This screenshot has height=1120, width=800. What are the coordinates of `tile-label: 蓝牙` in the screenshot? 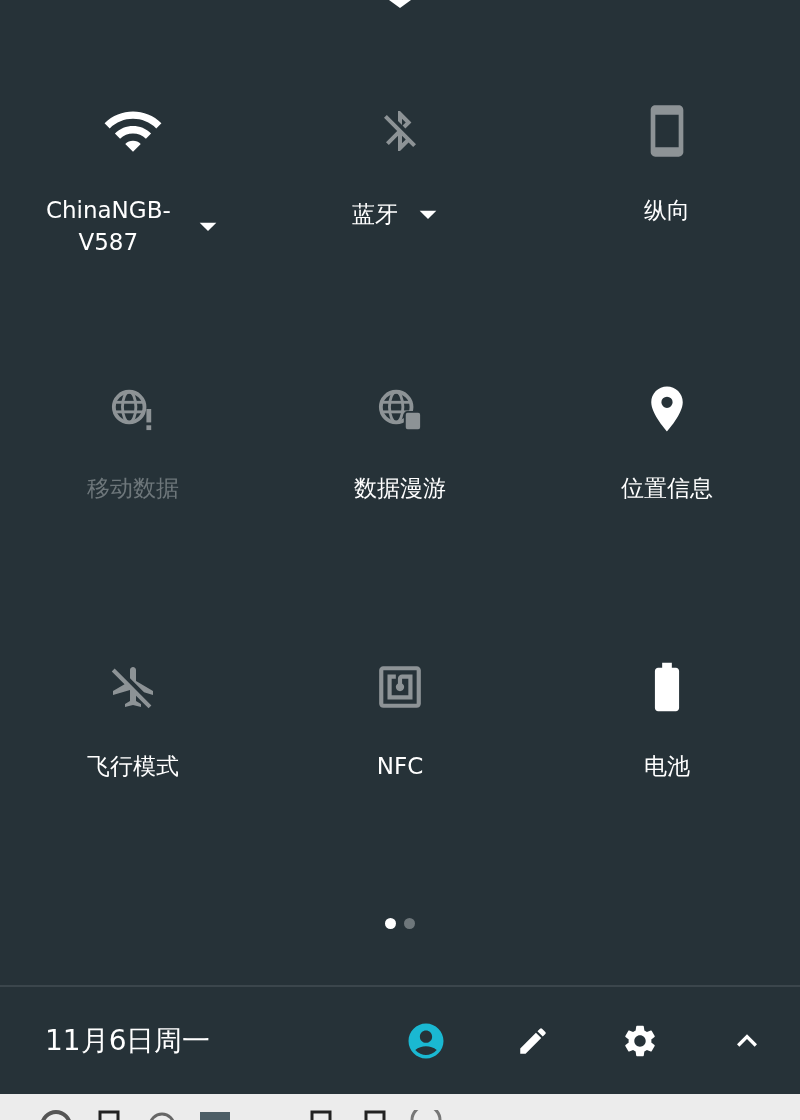 It's located at (375, 214).